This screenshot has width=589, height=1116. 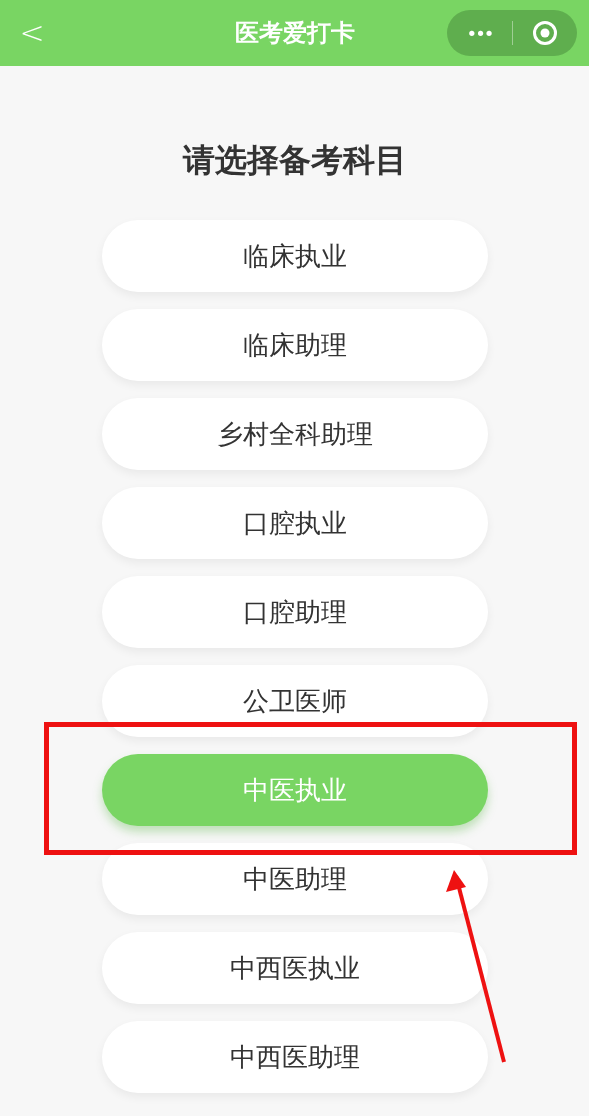 I want to click on subject-option: 临床助理, so click(x=294, y=345).